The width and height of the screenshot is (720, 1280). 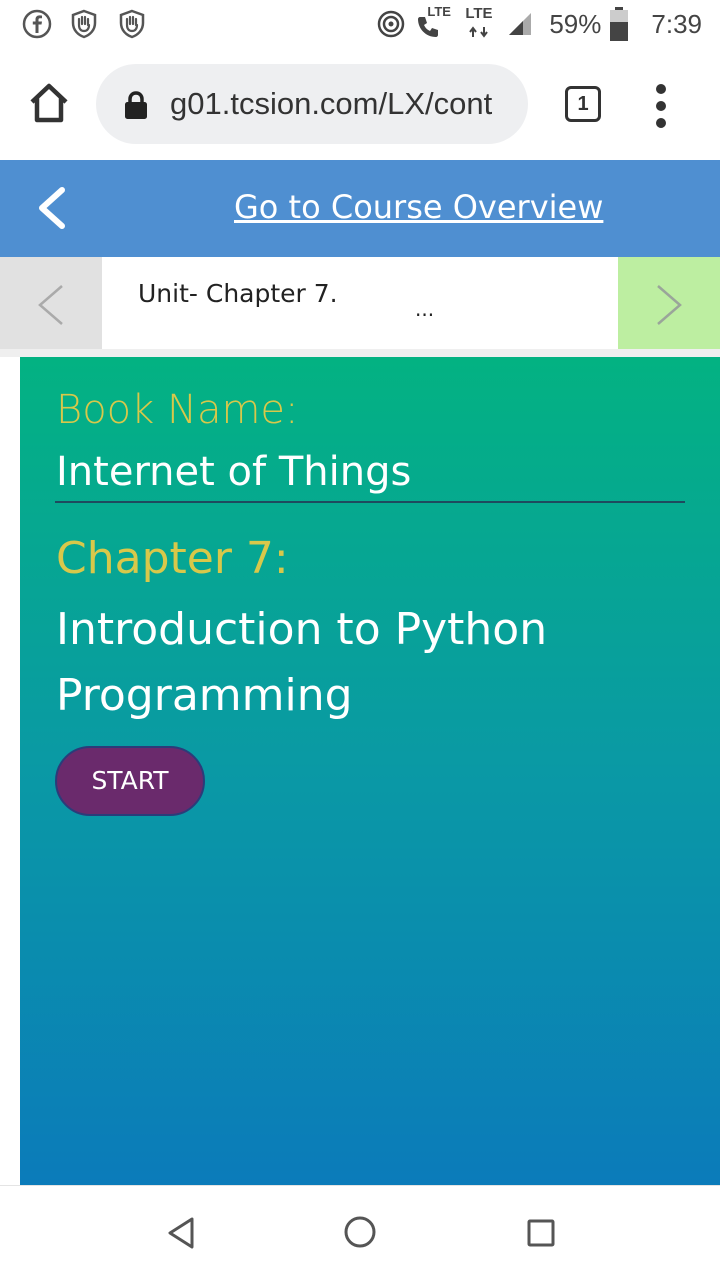 What do you see at coordinates (479, 32) in the screenshot?
I see `data-arrows-icon` at bounding box center [479, 32].